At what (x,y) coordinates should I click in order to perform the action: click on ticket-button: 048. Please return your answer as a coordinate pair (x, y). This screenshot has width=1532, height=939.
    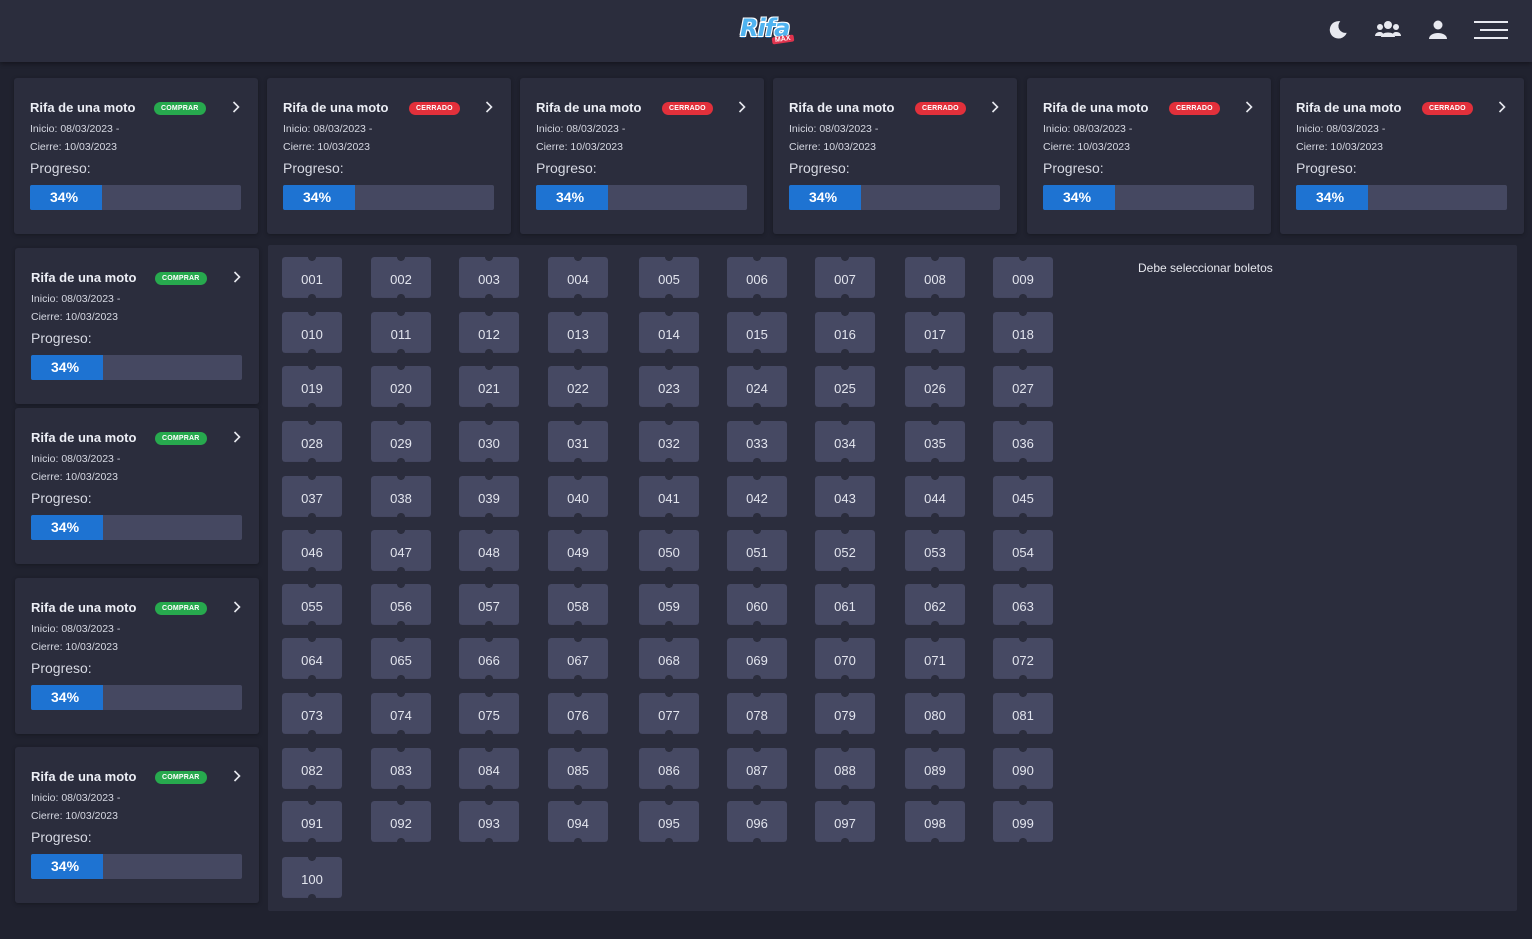
    Looking at the image, I should click on (489, 550).